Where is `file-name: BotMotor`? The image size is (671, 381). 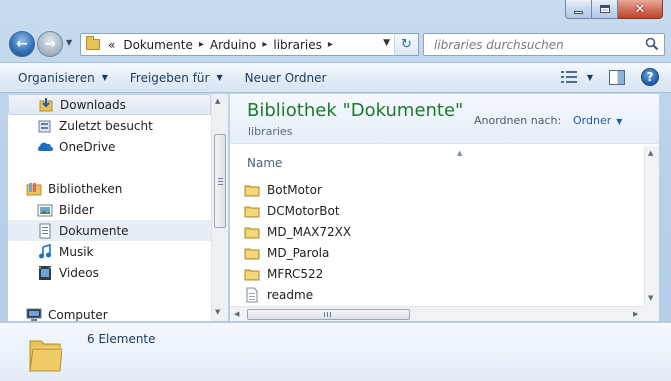 file-name: BotMotor is located at coordinates (294, 189).